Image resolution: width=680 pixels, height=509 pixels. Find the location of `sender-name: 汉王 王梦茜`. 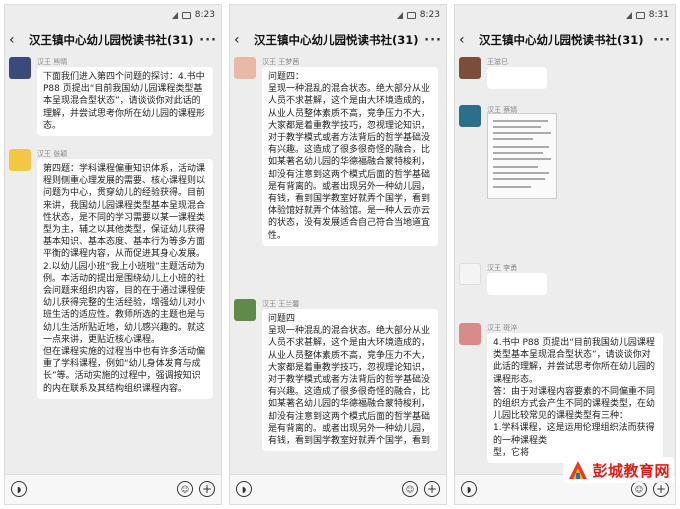

sender-name: 汉王 王梦茜 is located at coordinates (281, 62).